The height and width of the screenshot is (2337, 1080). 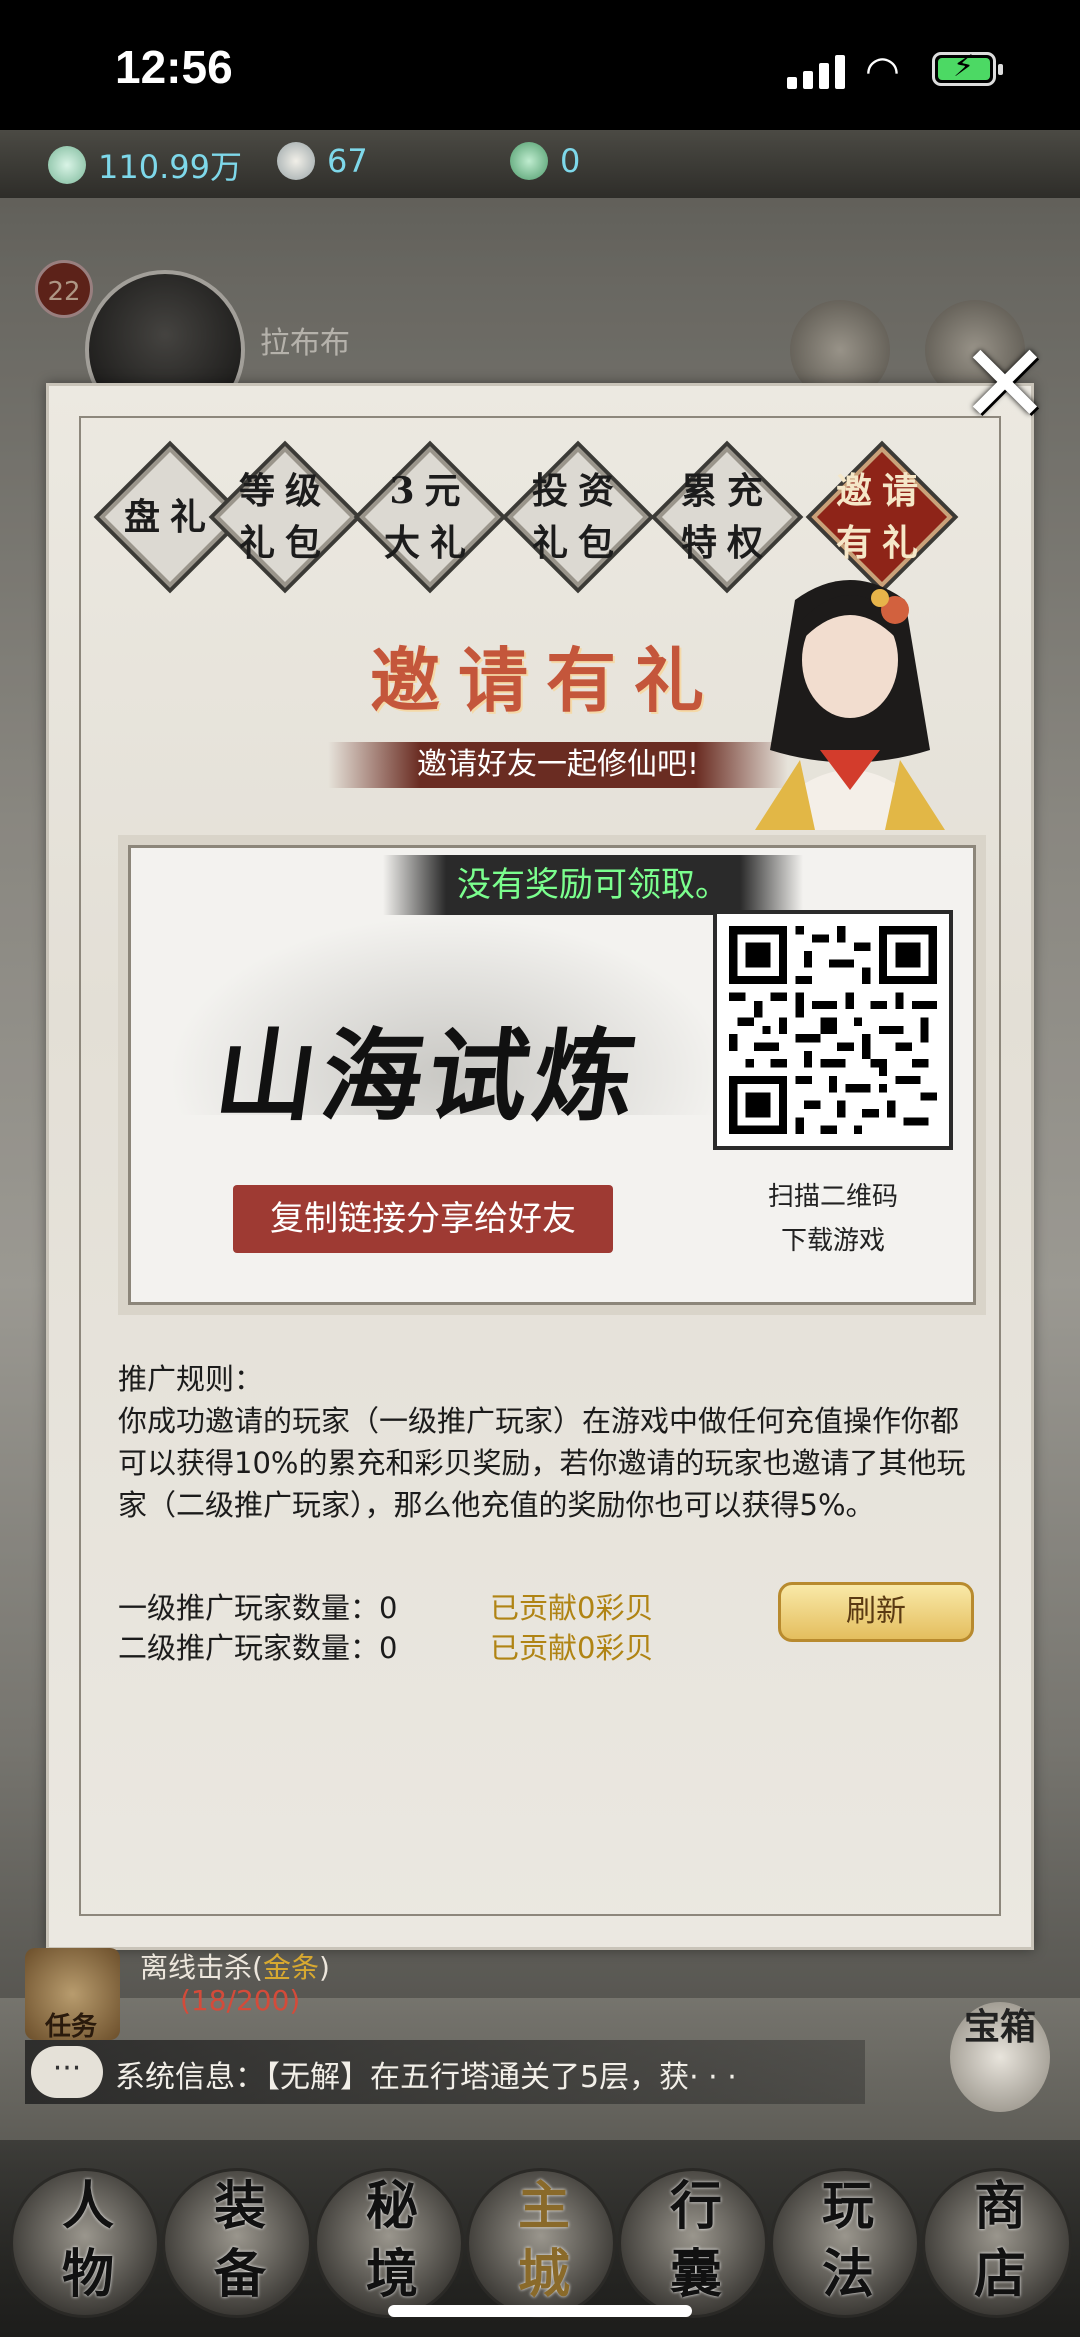 I want to click on token-icon, so click(x=529, y=161).